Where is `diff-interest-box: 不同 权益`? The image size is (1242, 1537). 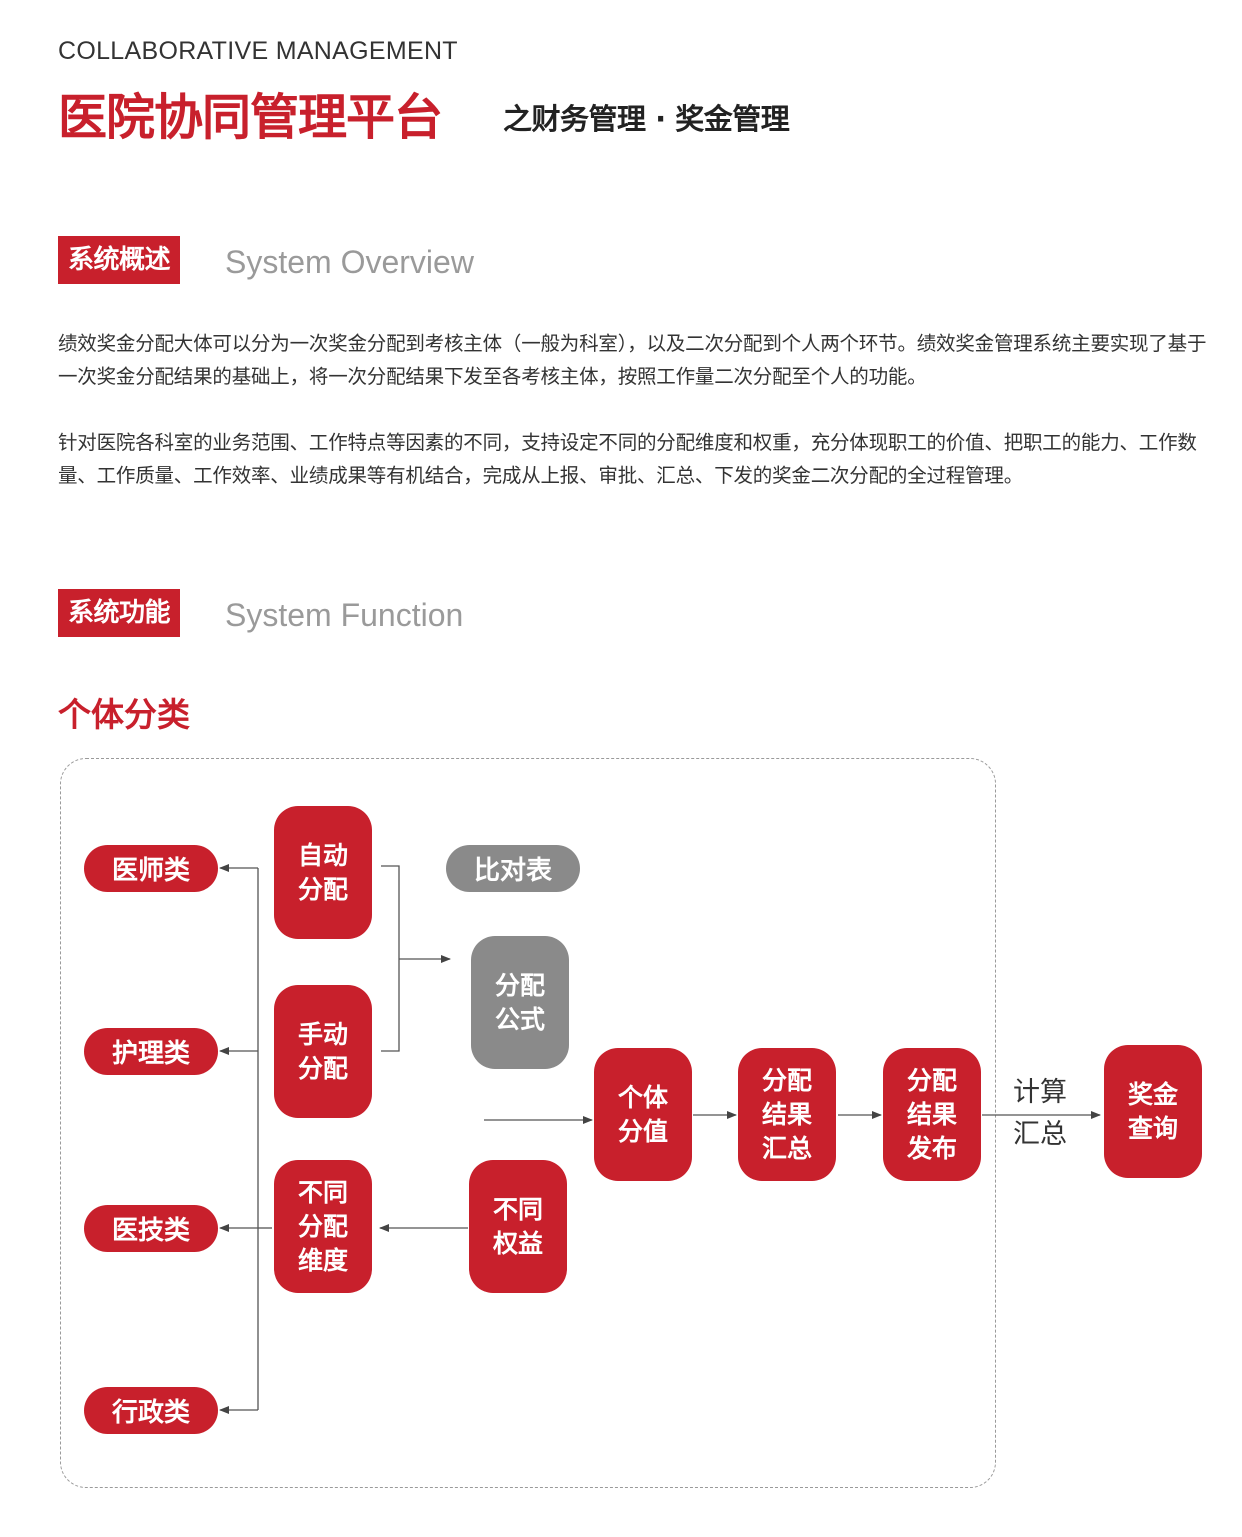 diff-interest-box: 不同 权益 is located at coordinates (518, 1226).